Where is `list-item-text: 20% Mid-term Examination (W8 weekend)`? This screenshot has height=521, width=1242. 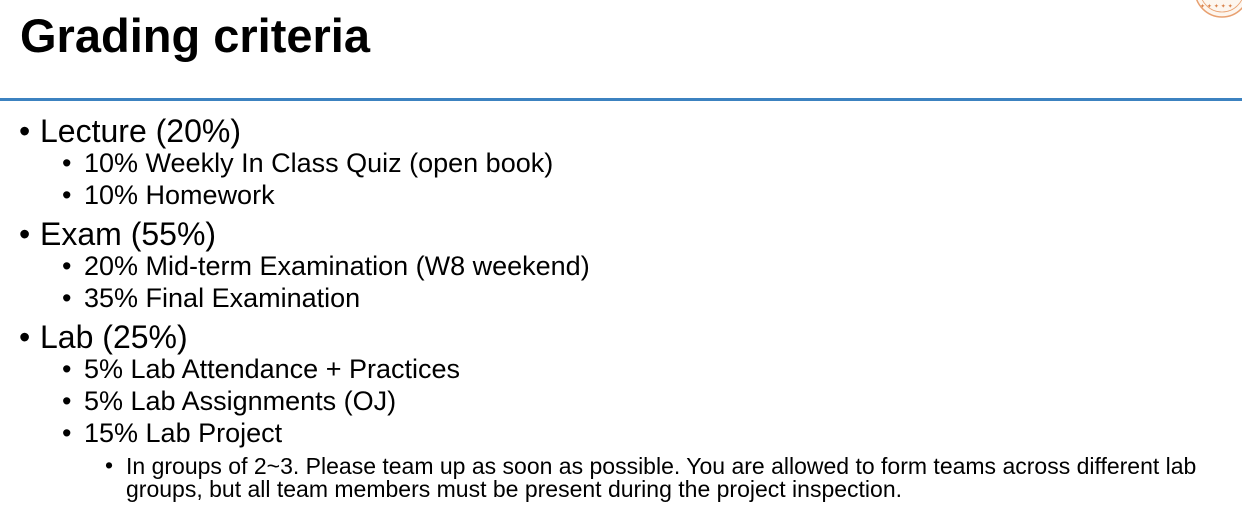 list-item-text: 20% Mid-term Examination (W8 weekend) is located at coordinates (337, 266).